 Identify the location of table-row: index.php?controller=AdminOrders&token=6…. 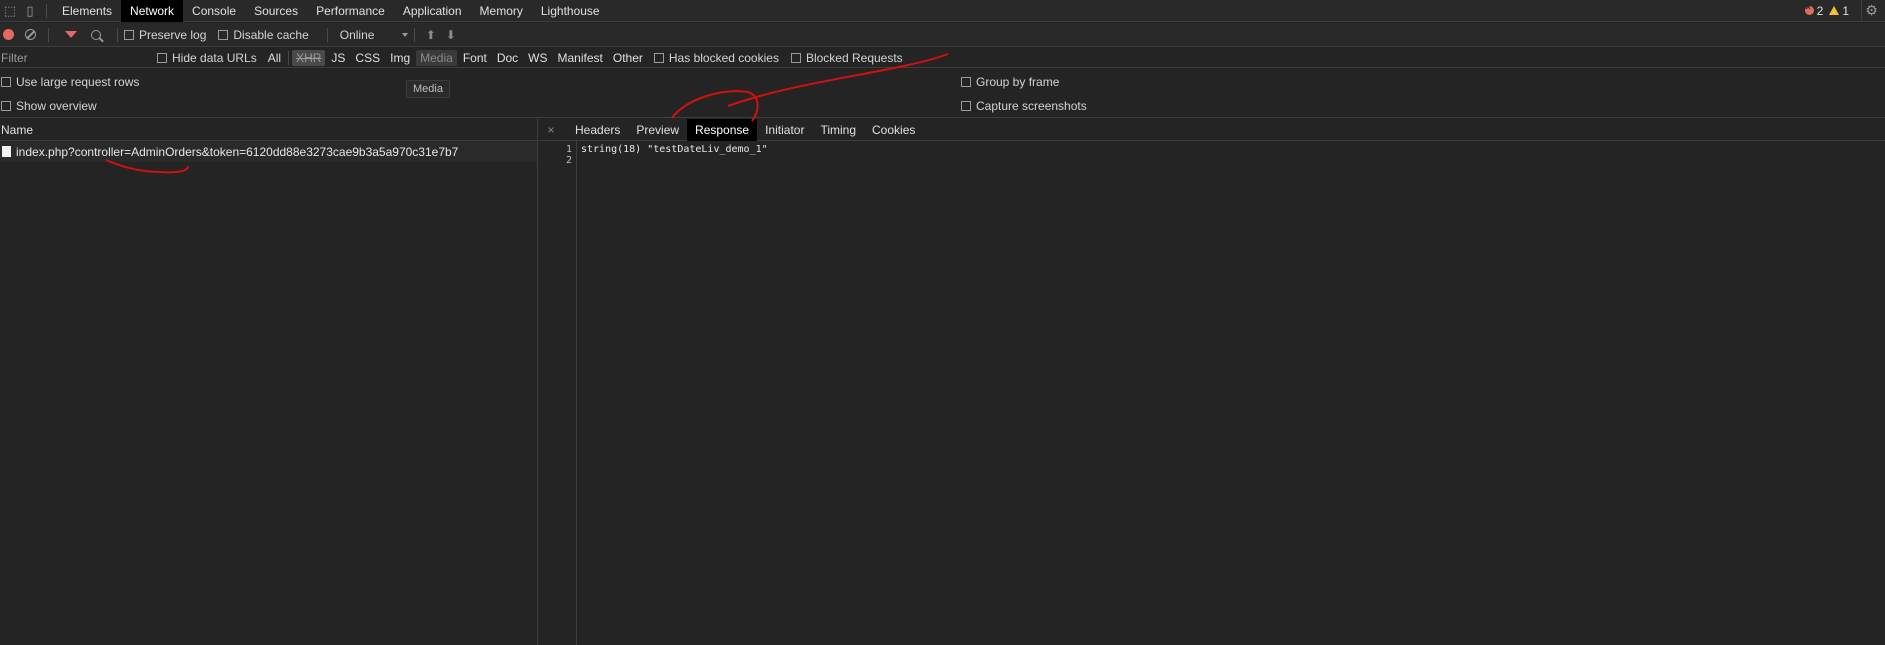
(268, 151).